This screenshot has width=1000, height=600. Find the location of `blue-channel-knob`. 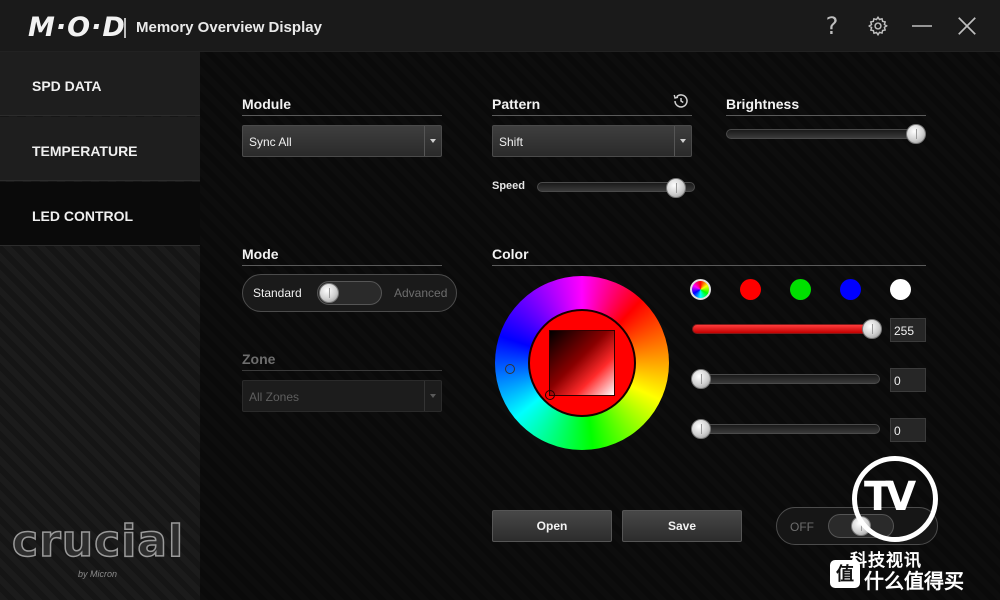

blue-channel-knob is located at coordinates (701, 429).